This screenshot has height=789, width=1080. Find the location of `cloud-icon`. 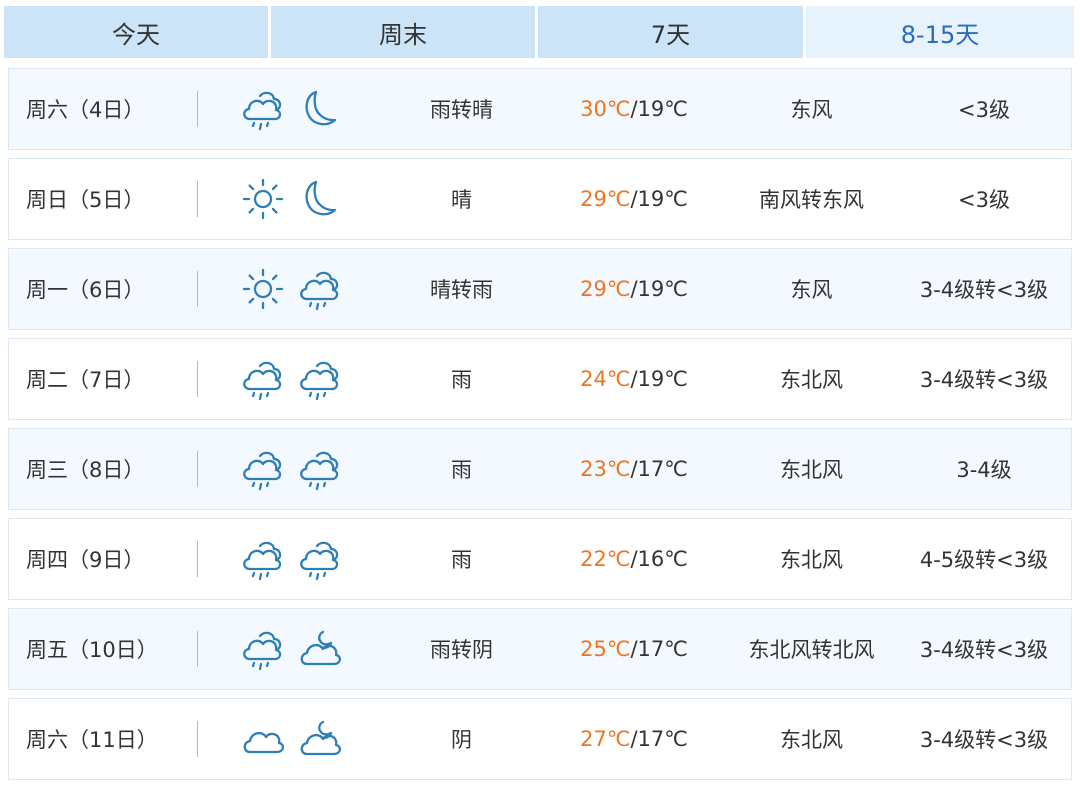

cloud-icon is located at coordinates (263, 739).